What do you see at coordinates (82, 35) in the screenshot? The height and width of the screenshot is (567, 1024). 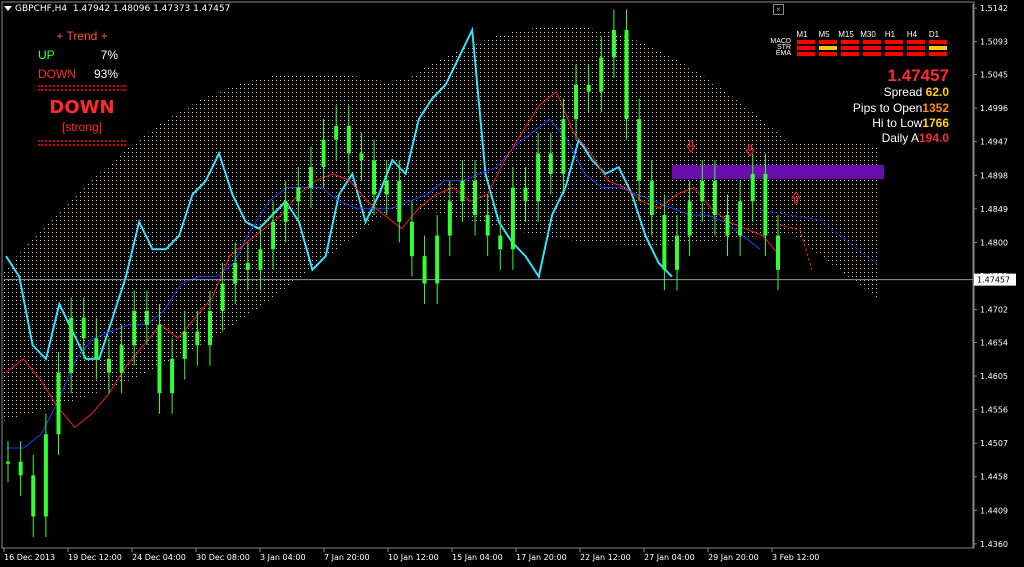 I see `trend-title: + Trend +` at bounding box center [82, 35].